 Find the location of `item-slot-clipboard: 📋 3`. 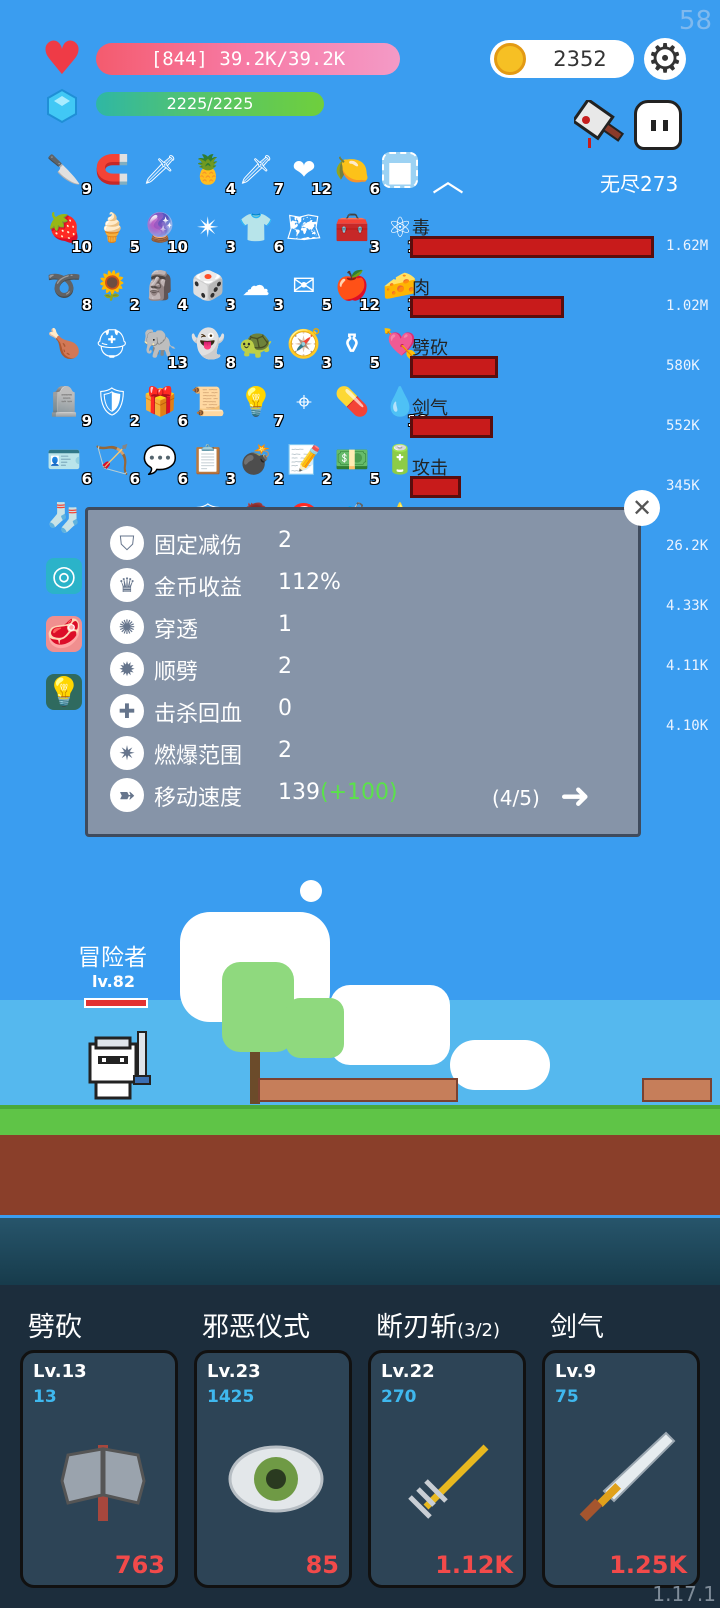

item-slot-clipboard: 📋 3 is located at coordinates (212, 464).